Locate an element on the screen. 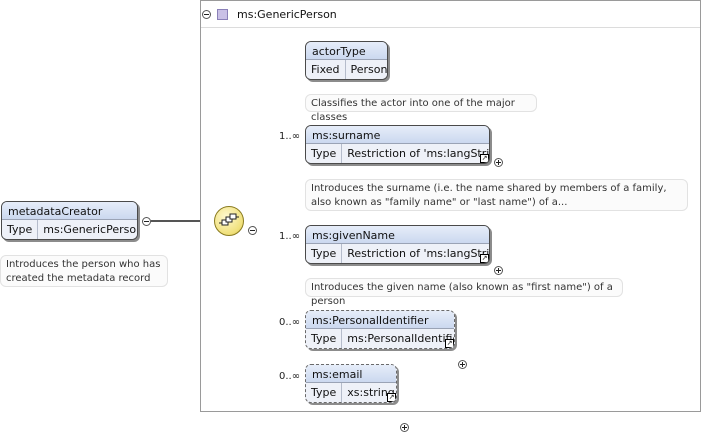 The height and width of the screenshot is (432, 703). container-type-name: ms:GenericPerson is located at coordinates (287, 14).